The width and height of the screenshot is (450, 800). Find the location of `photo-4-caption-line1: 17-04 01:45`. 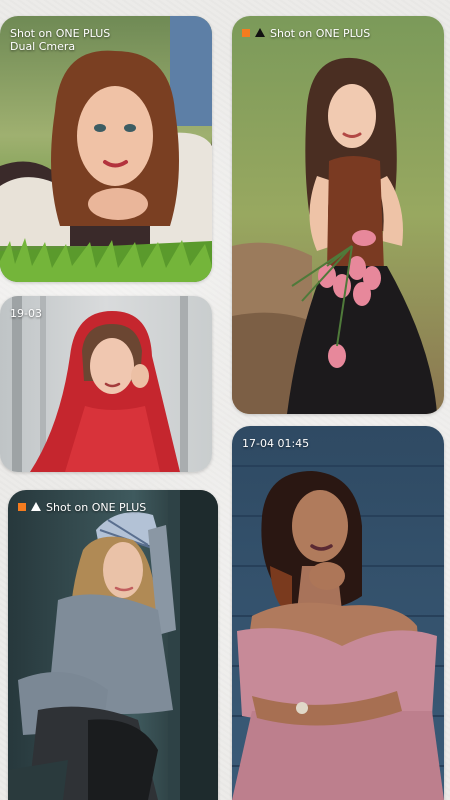

photo-4-caption-line1: 17-04 01:45 is located at coordinates (276, 443).